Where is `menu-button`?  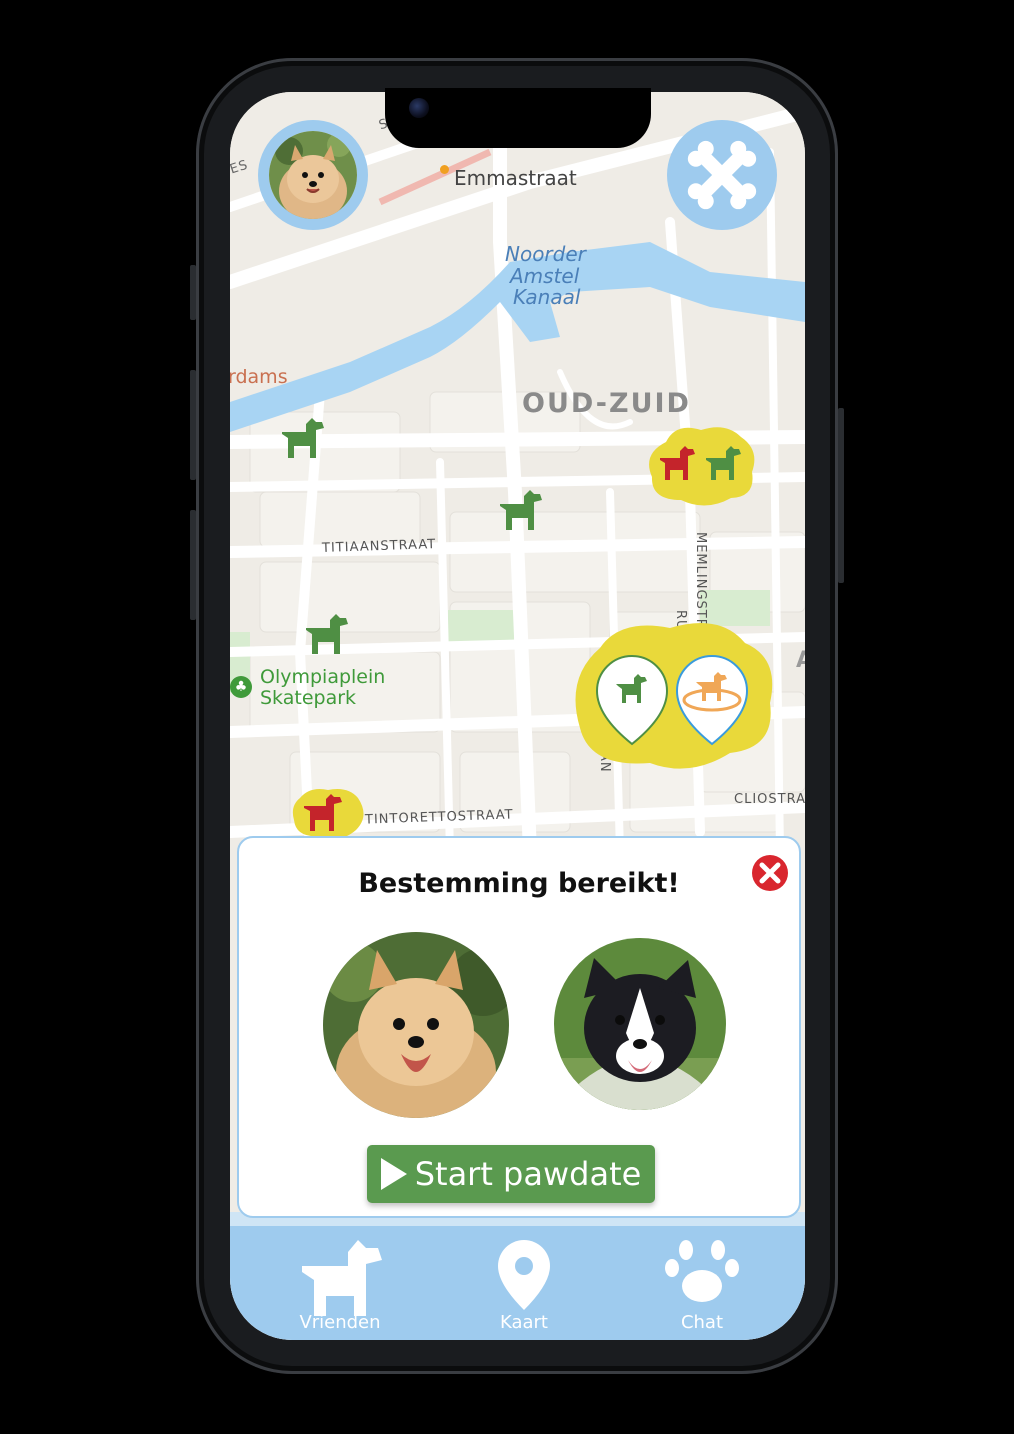 menu-button is located at coordinates (722, 175).